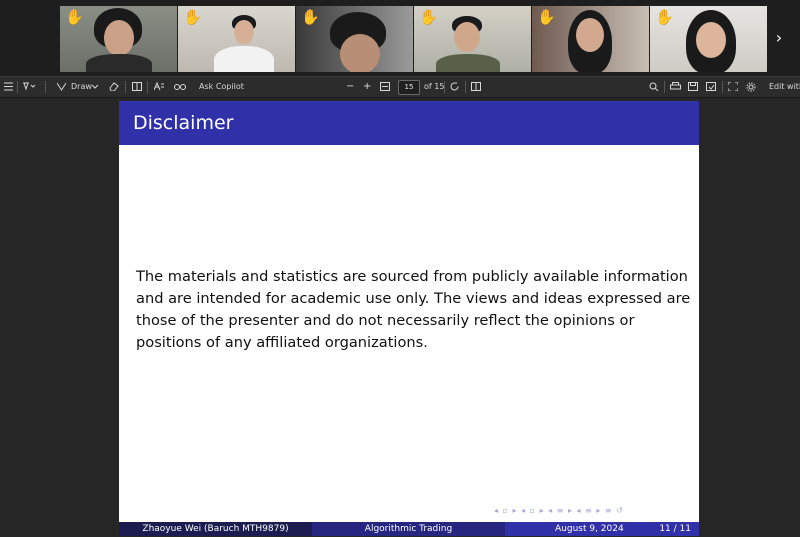 This screenshot has height=537, width=800. I want to click on draw-icon, so click(61, 87).